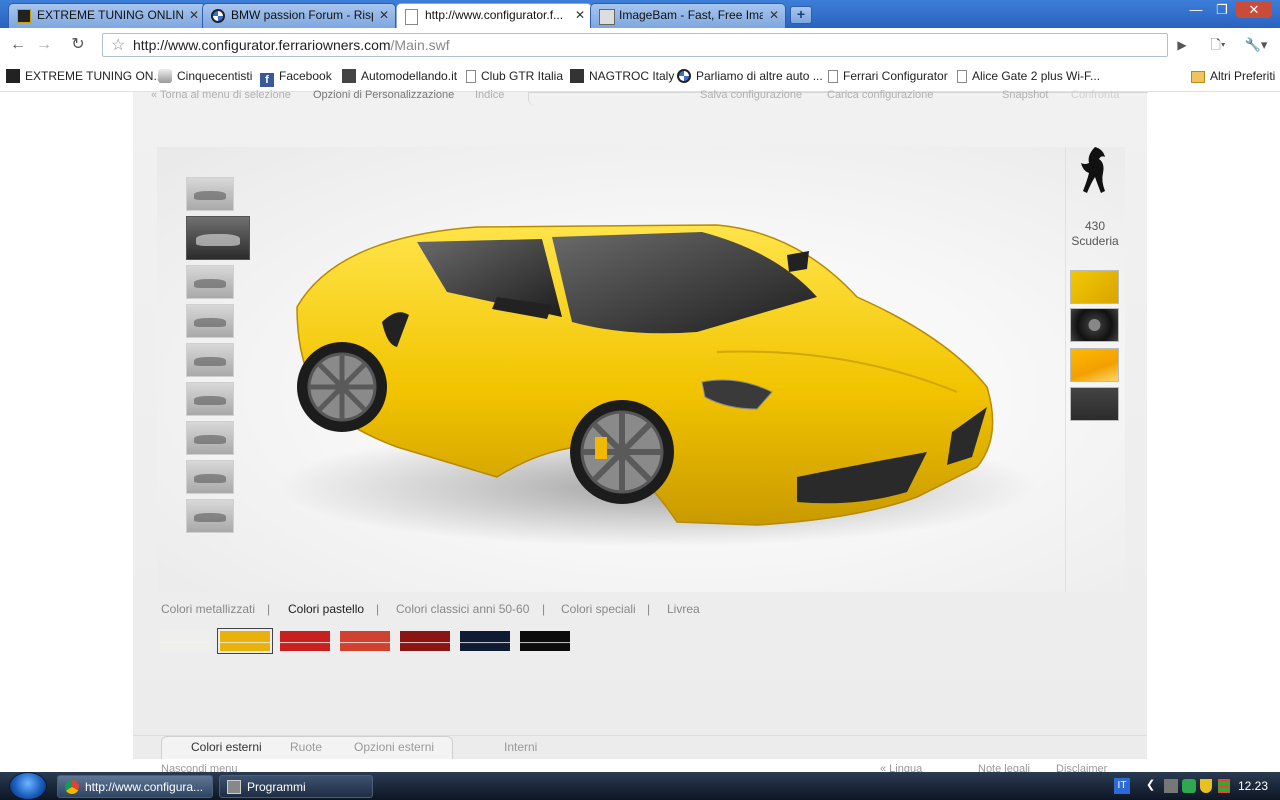 This screenshot has width=1280, height=800. I want to click on url-path: /Main.swf, so click(420, 45).